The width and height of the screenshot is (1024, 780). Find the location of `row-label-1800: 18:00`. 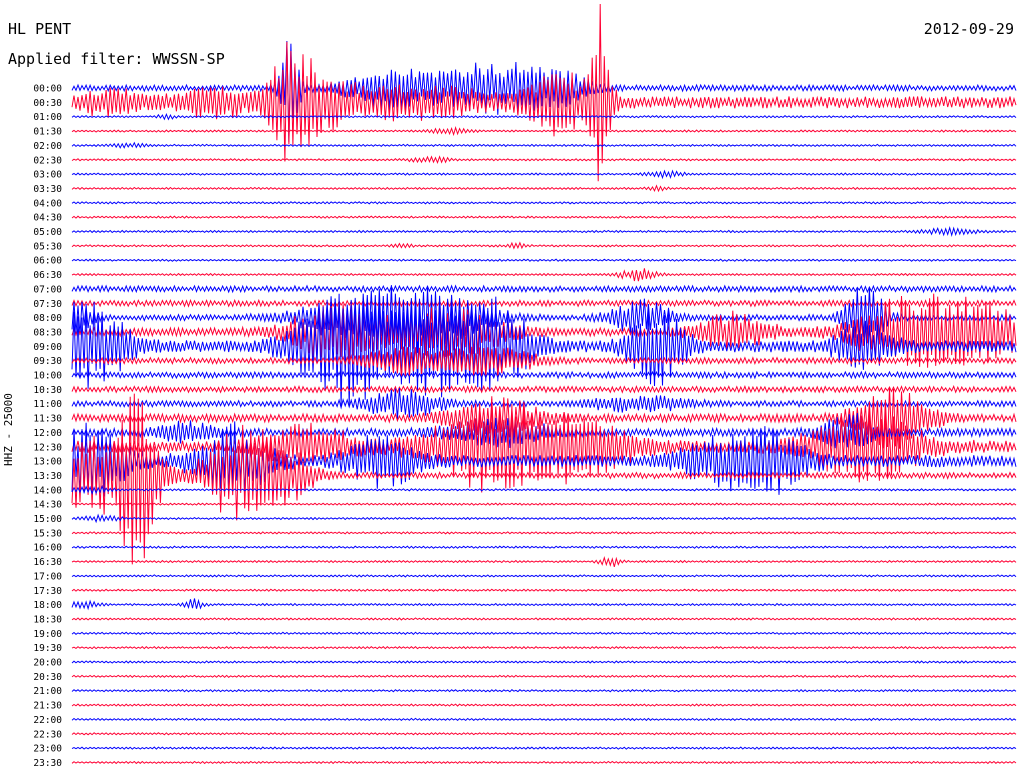

row-label-1800: 18:00 is located at coordinates (47, 605).